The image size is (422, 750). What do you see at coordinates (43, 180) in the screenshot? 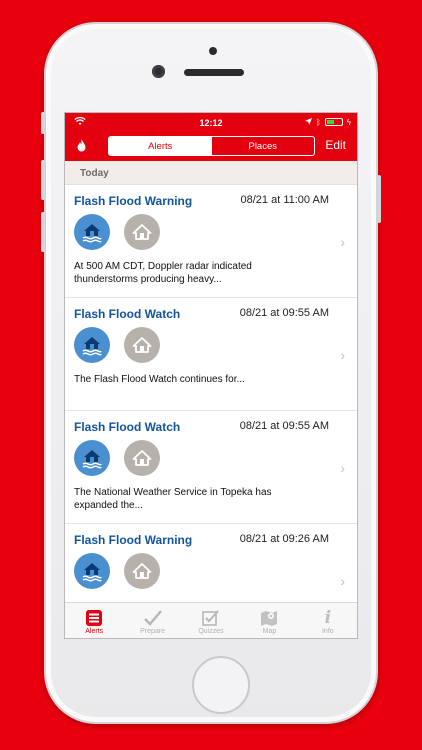
I see `volume-up-button` at bounding box center [43, 180].